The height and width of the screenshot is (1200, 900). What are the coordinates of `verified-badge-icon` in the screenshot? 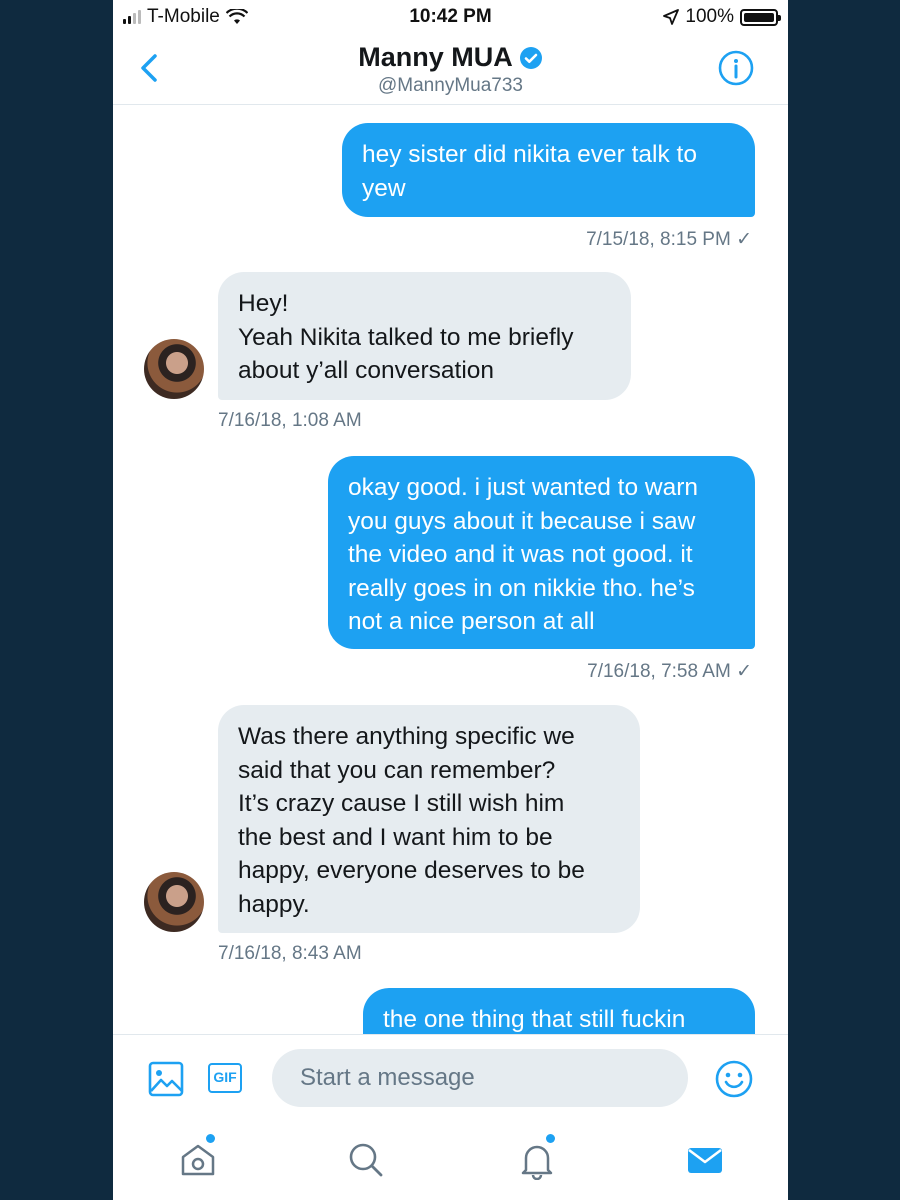 It's located at (530, 57).